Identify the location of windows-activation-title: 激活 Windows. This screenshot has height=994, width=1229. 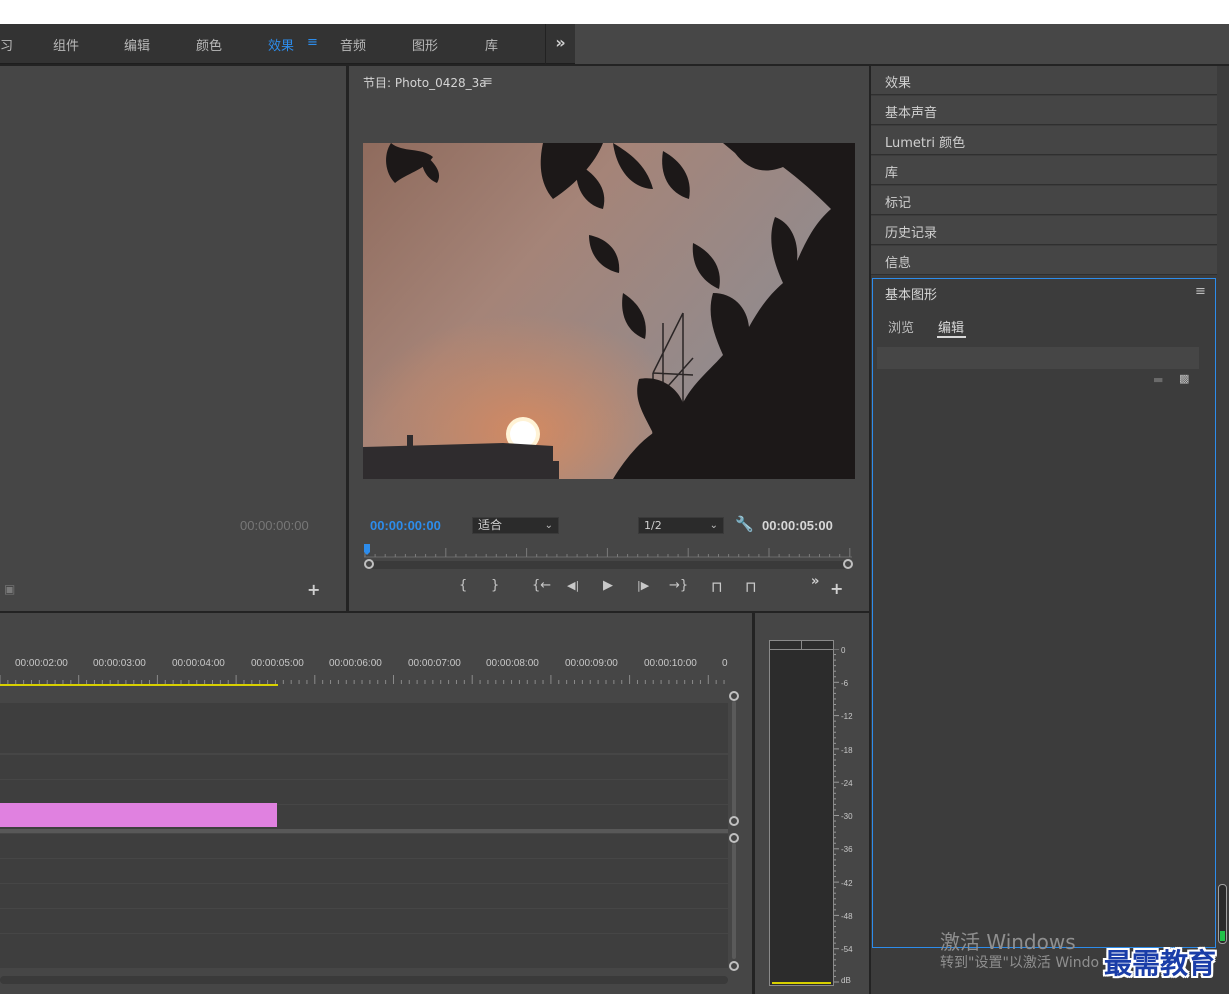
(1008, 942).